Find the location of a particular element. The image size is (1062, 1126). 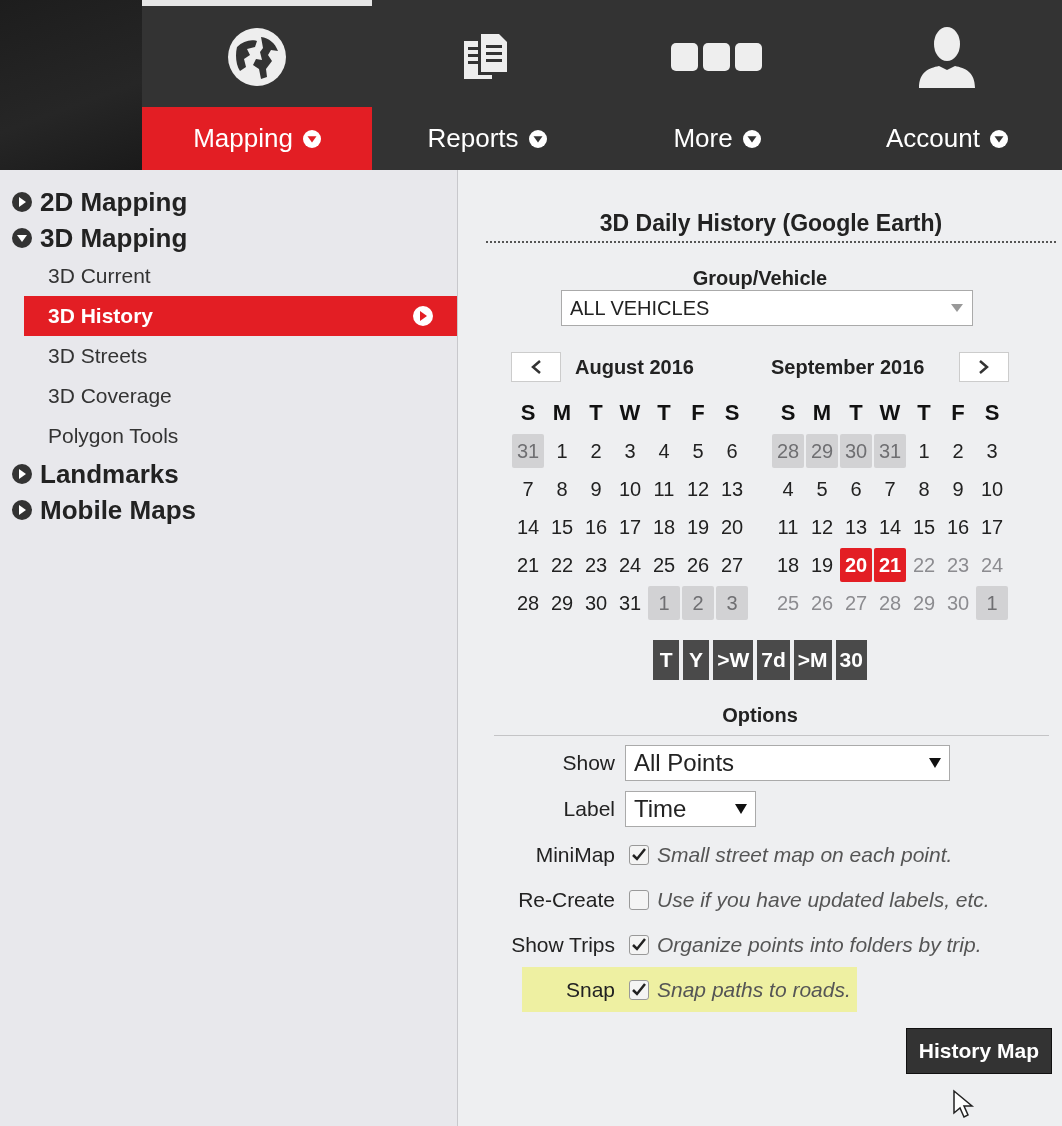

quick-range-button: >M is located at coordinates (812, 660).